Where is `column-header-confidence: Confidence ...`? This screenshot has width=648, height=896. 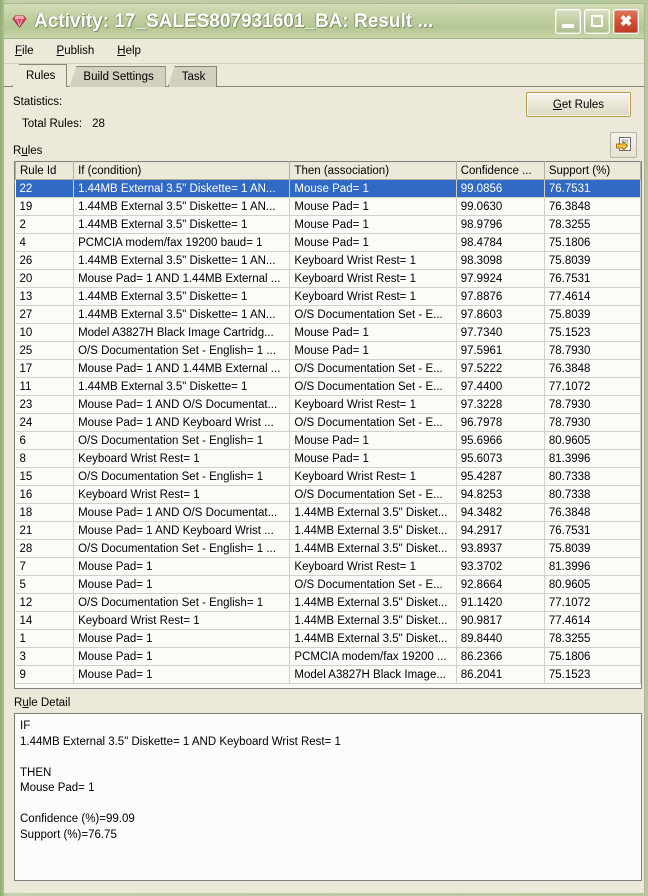 column-header-confidence: Confidence ... is located at coordinates (500, 170).